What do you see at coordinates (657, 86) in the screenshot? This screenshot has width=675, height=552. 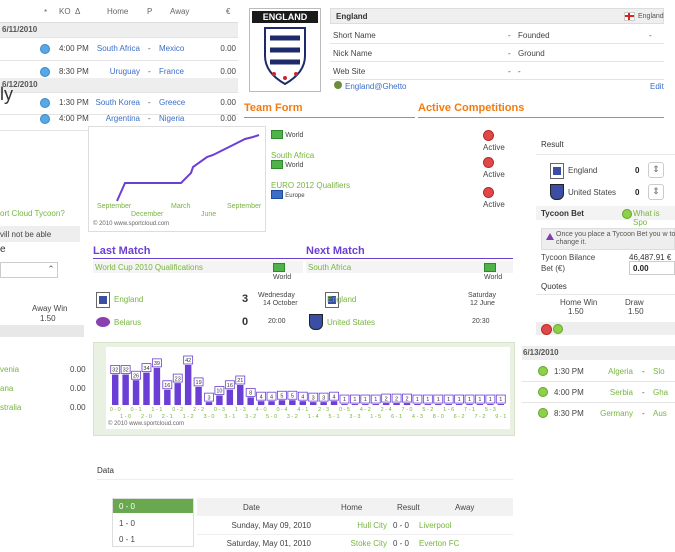 I see `edit-link: Edit` at bounding box center [657, 86].